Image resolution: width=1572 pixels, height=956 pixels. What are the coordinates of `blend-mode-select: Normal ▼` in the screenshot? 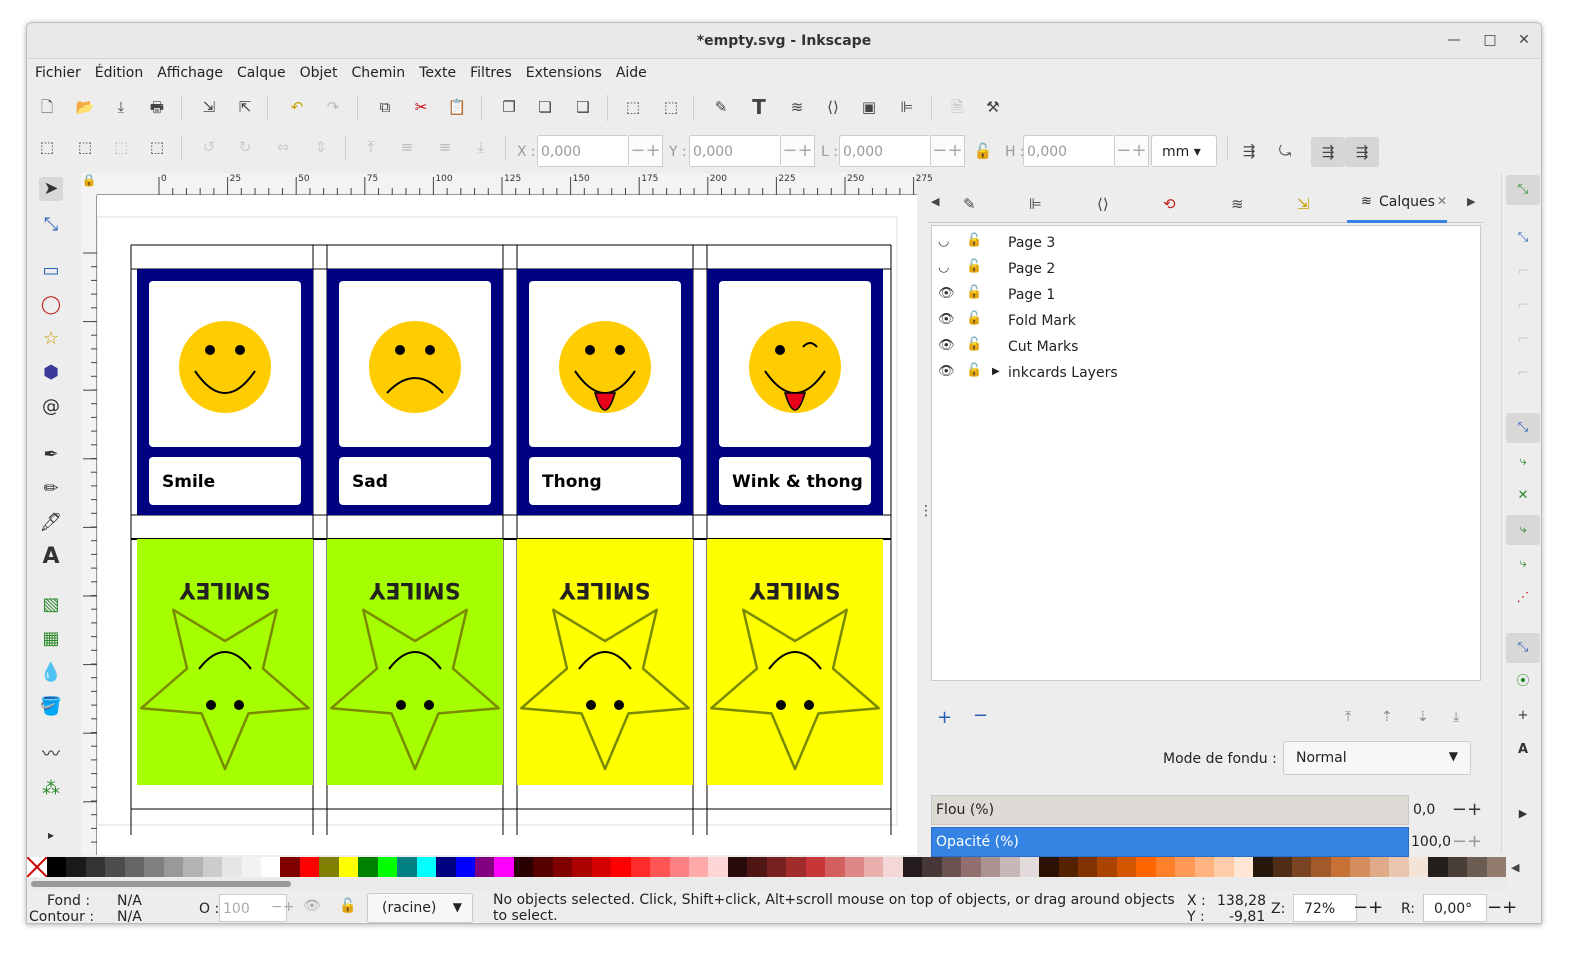 It's located at (1377, 758).